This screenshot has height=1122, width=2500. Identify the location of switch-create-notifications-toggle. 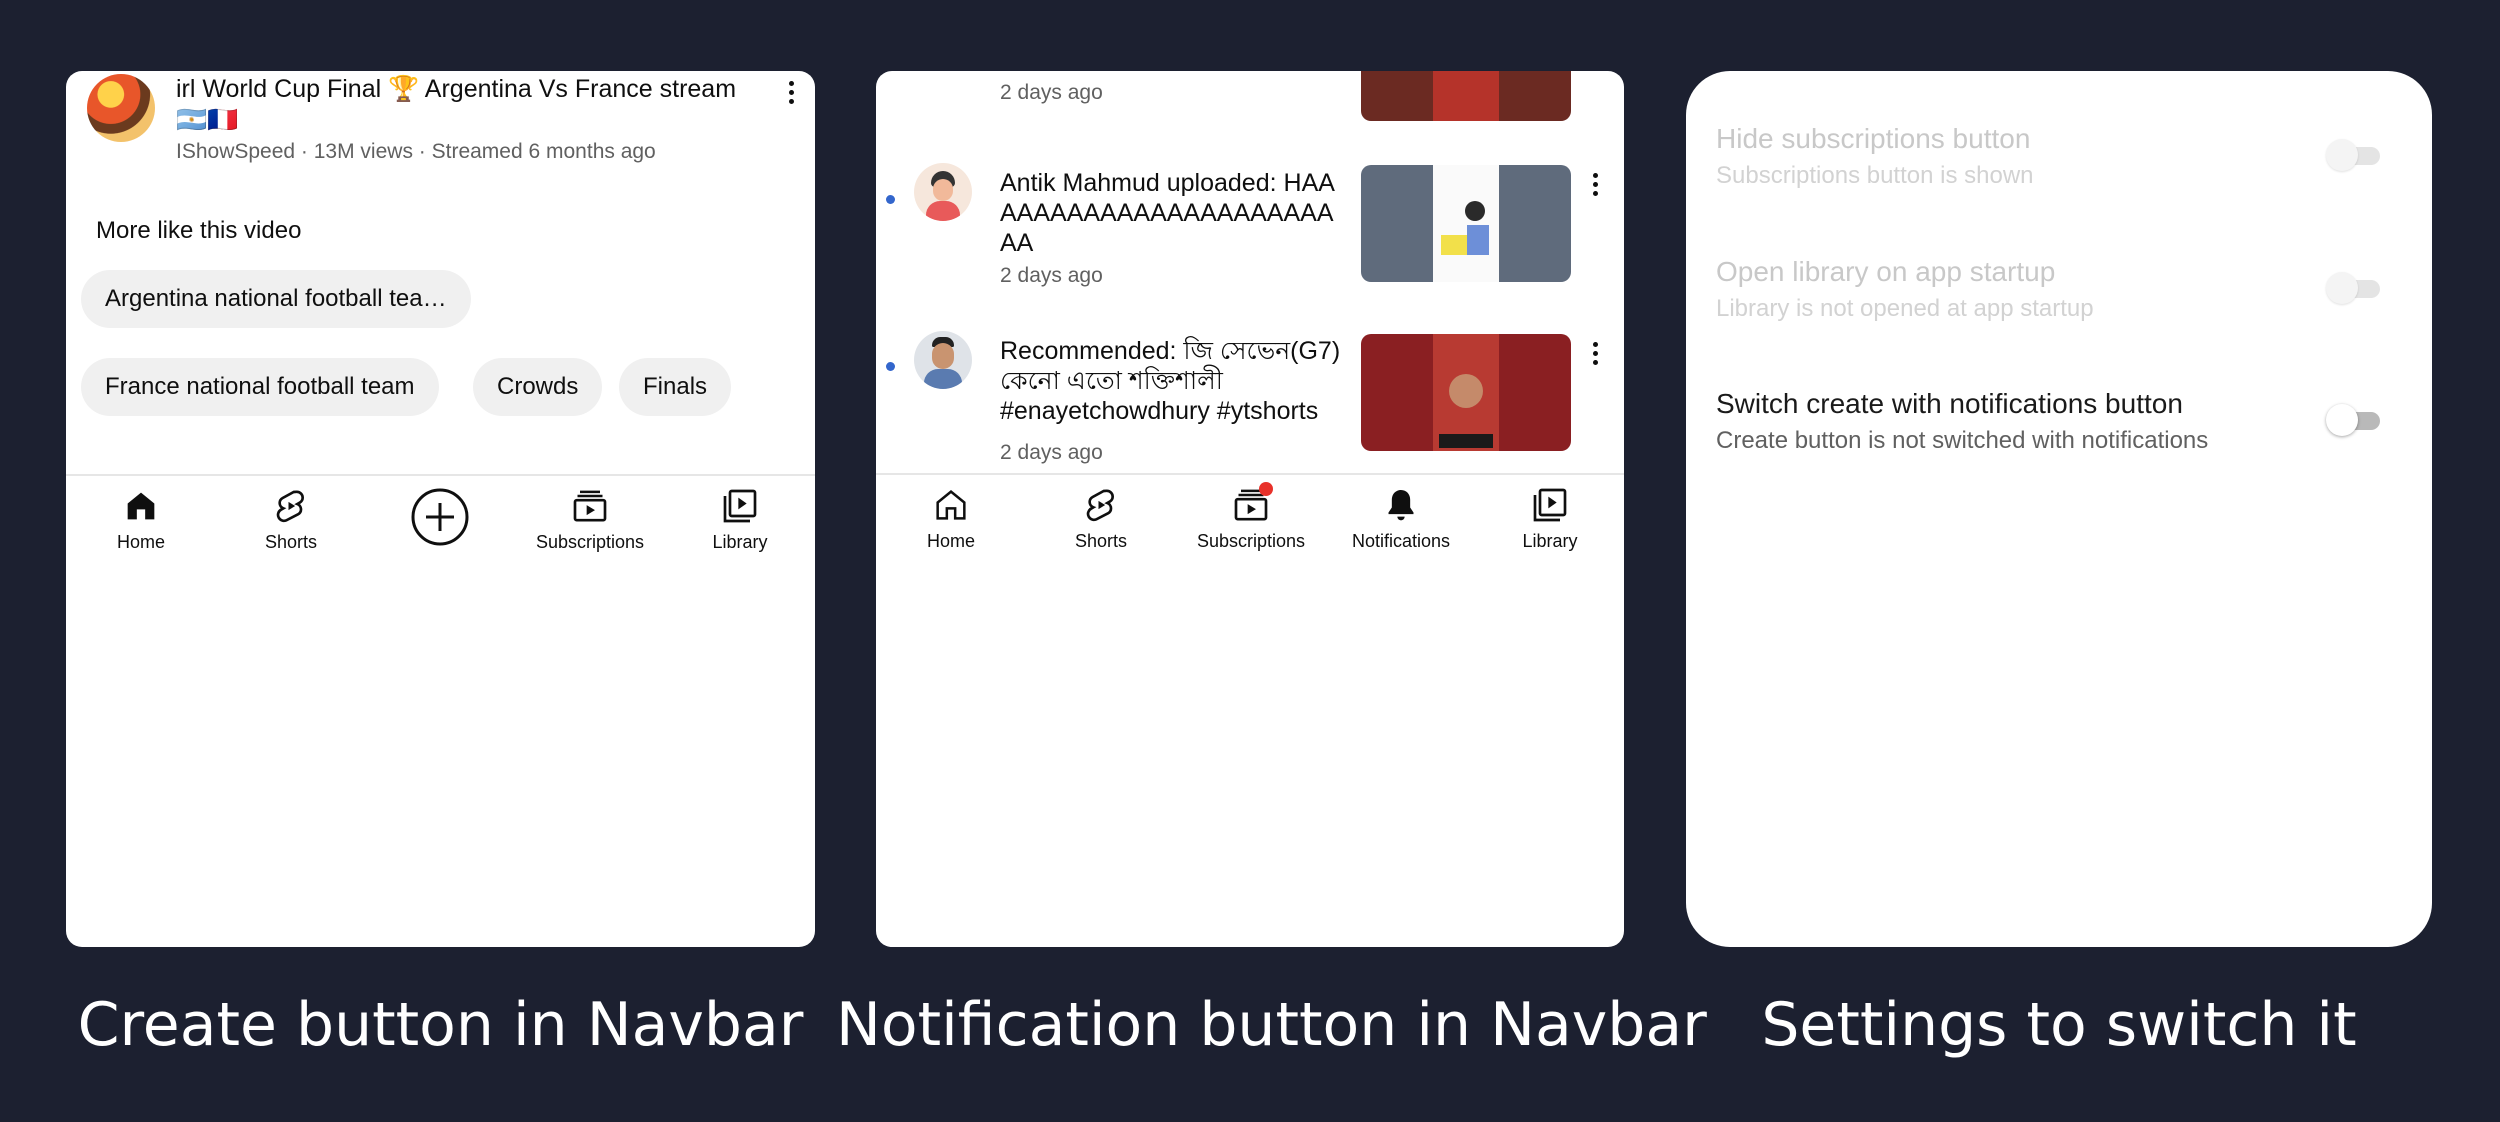
(2354, 420).